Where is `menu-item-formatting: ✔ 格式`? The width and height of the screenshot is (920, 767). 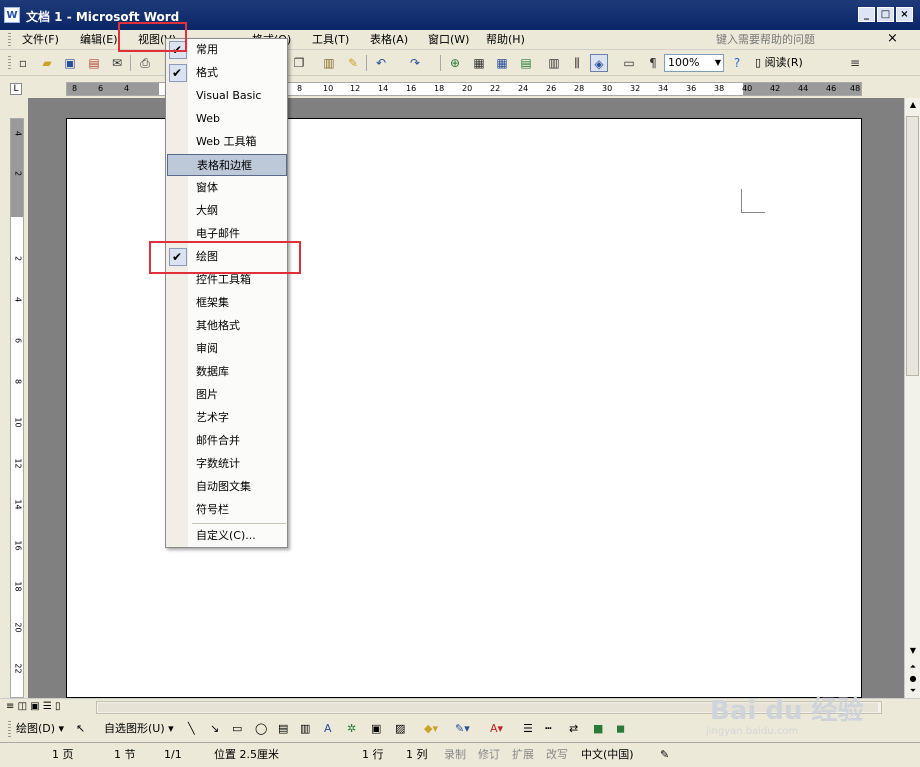
menu-item-formatting: ✔ 格式 is located at coordinates (227, 73).